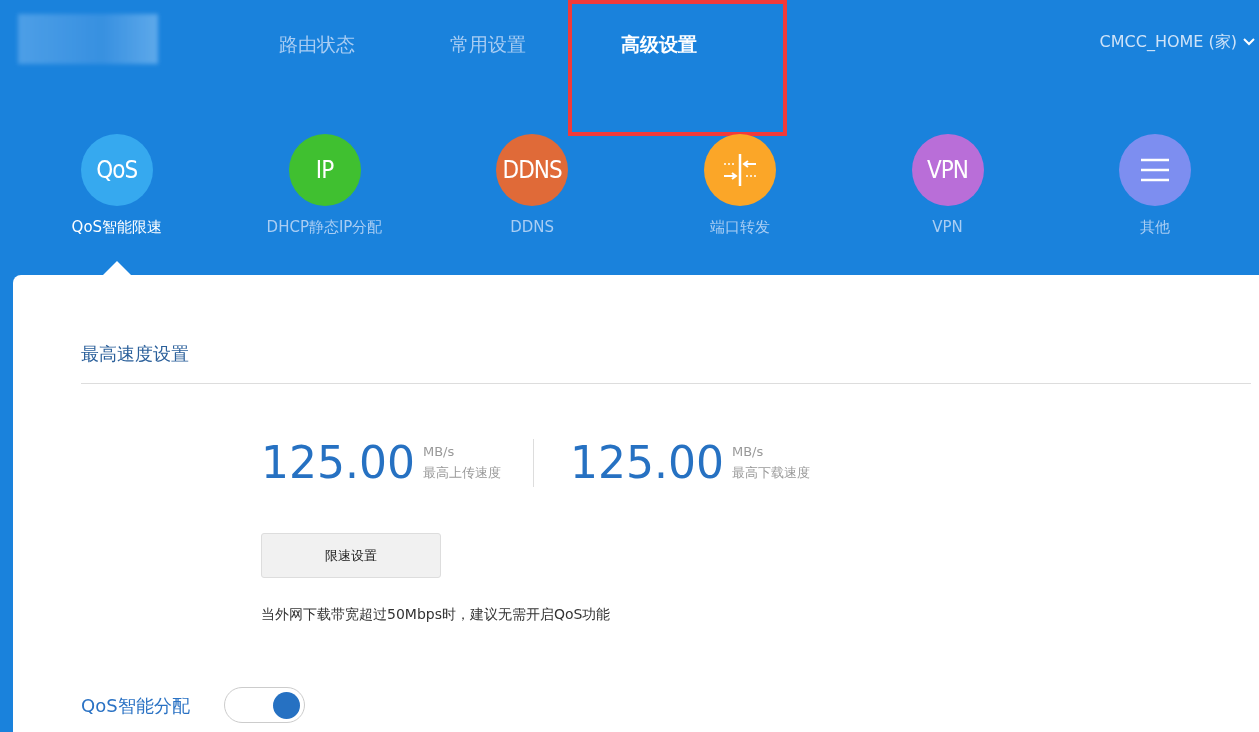 The height and width of the screenshot is (732, 1259). Describe the element at coordinates (666, 362) in the screenshot. I see `section-title: 最高速度设置` at that location.